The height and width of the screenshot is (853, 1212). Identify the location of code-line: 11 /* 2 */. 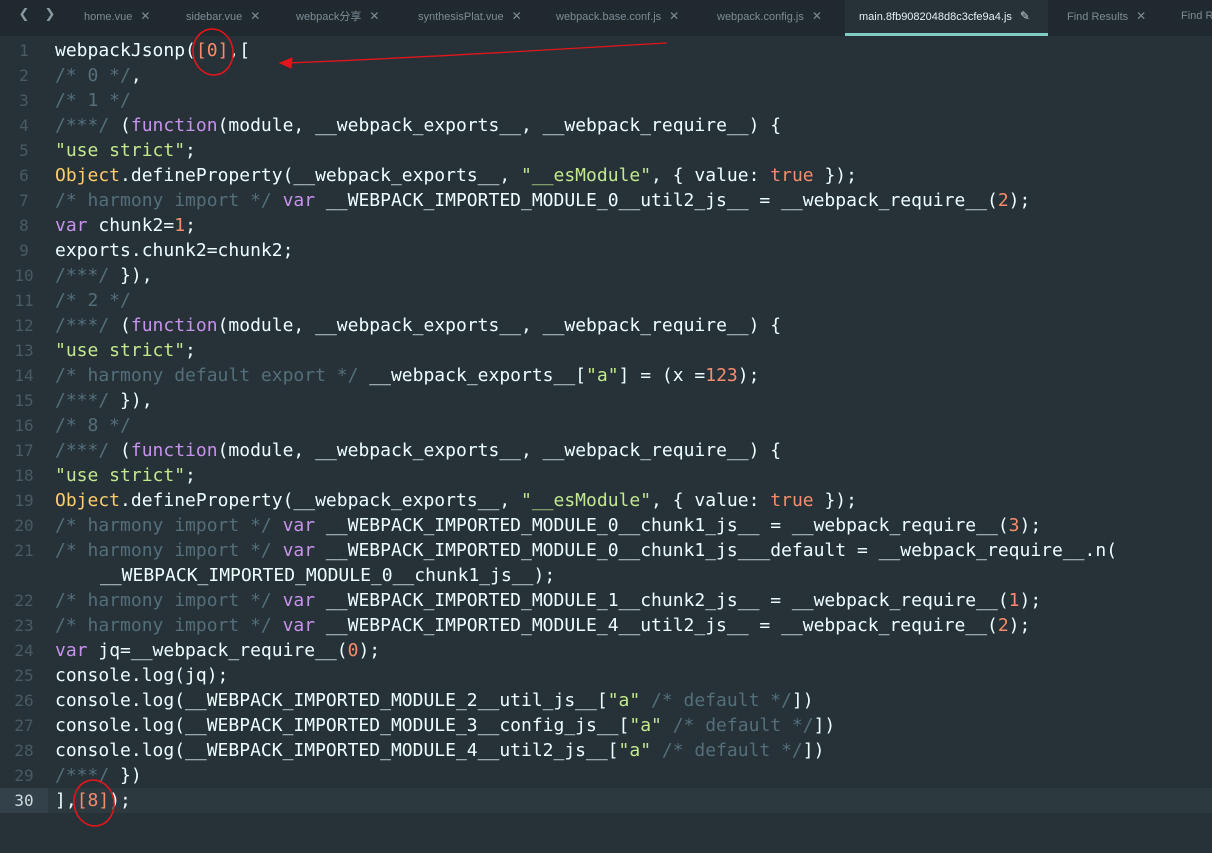
(606, 300).